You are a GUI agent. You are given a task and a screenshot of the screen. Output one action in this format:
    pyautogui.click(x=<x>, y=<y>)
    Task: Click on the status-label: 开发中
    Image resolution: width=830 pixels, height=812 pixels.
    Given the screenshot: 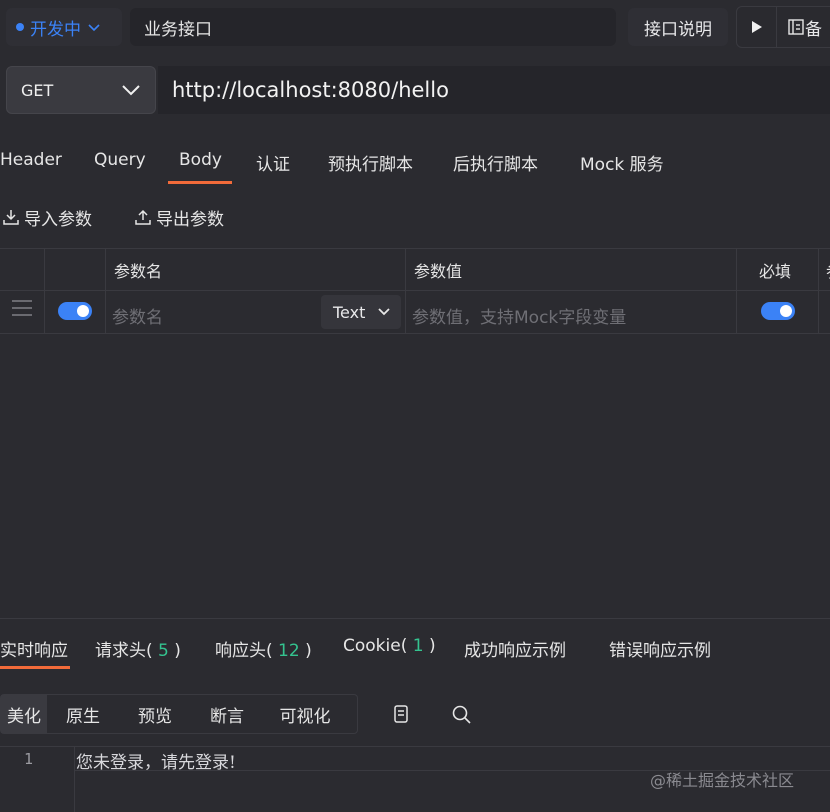 What is the action you would take?
    pyautogui.click(x=55, y=29)
    